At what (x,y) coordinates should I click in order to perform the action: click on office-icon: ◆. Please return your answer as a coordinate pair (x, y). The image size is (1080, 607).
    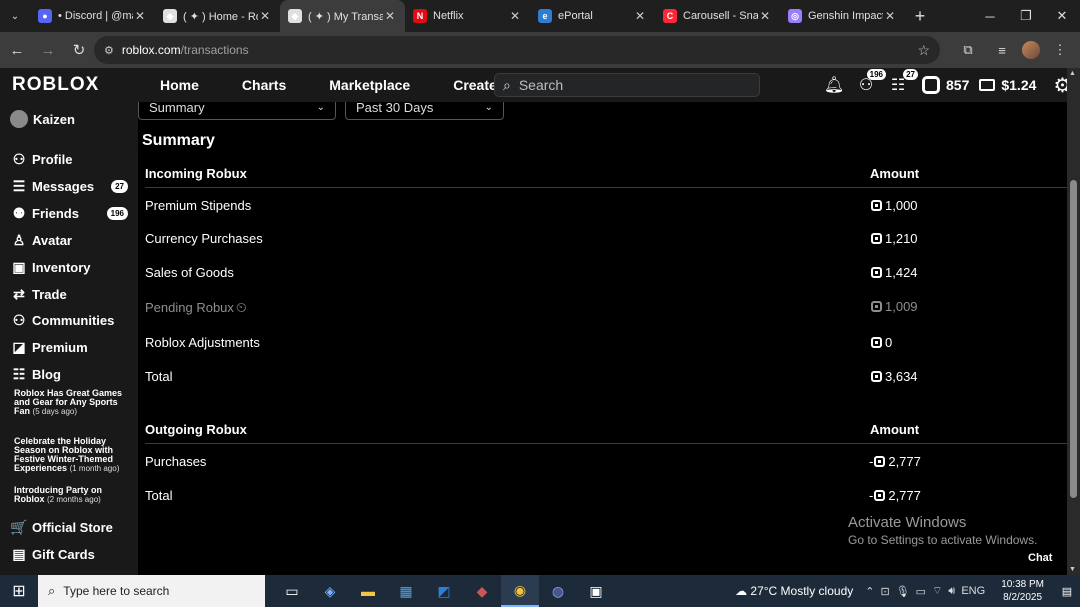
    Looking at the image, I should click on (482, 591).